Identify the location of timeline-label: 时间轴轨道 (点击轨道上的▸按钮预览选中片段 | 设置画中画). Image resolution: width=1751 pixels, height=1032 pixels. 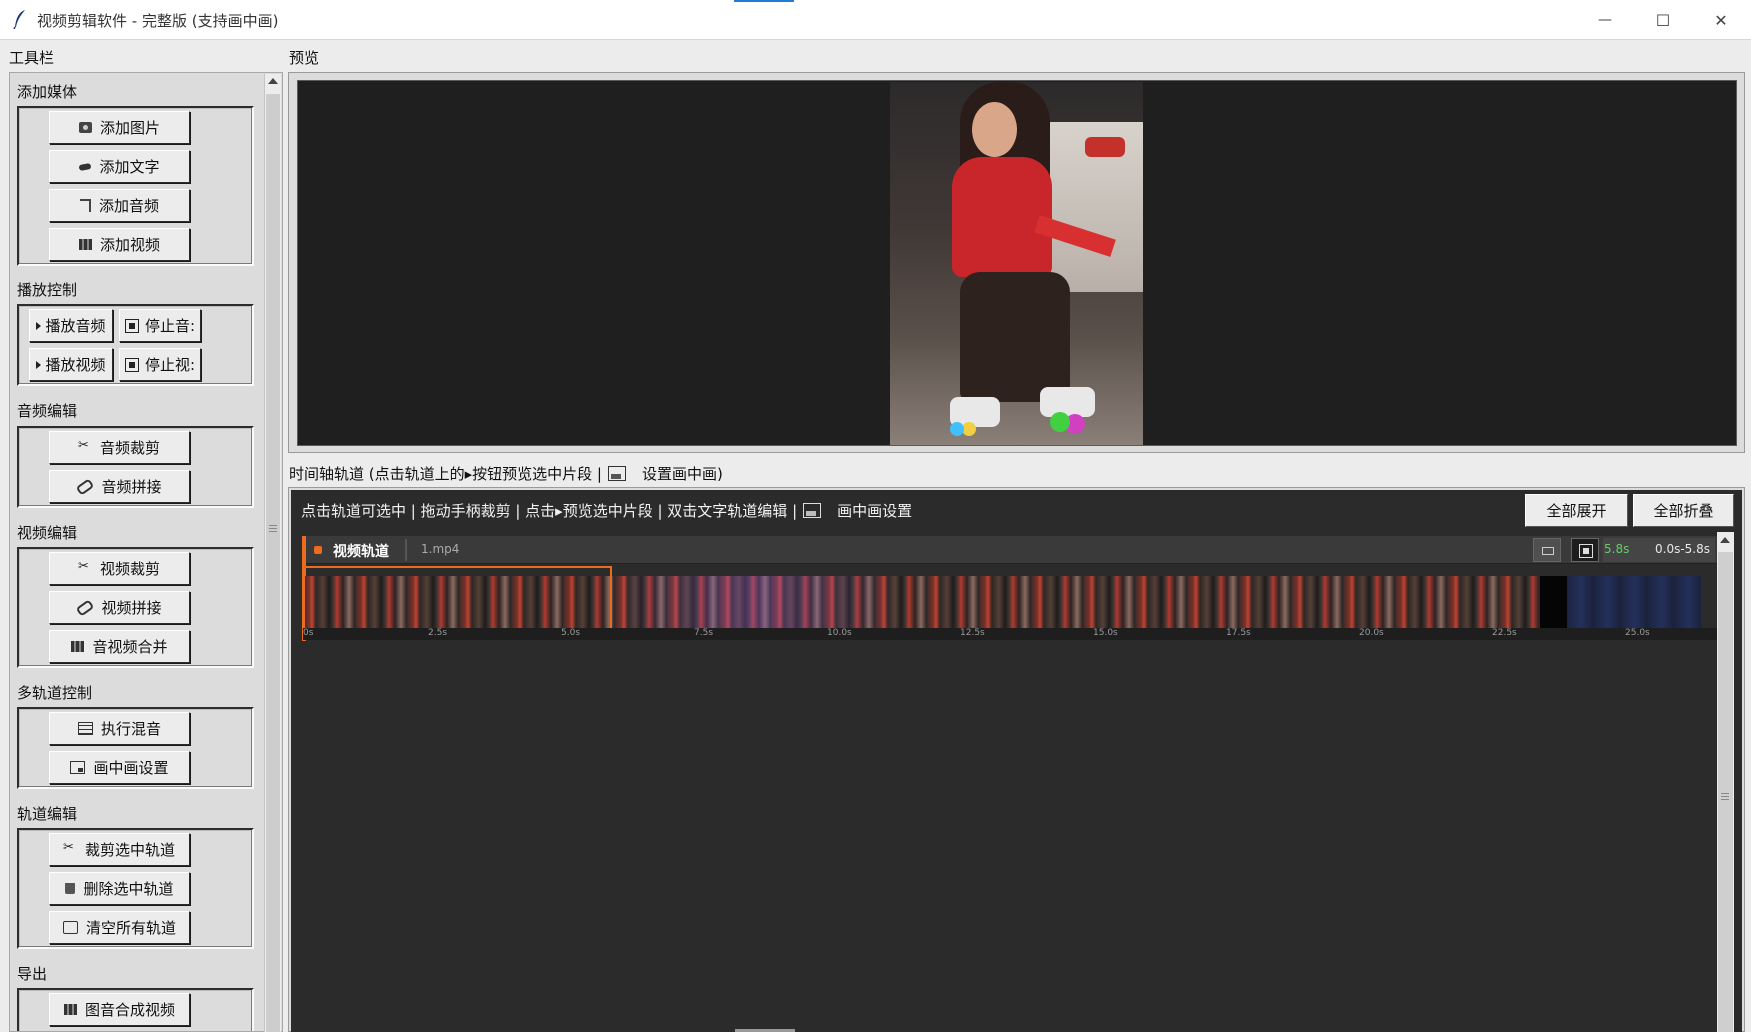
(506, 473).